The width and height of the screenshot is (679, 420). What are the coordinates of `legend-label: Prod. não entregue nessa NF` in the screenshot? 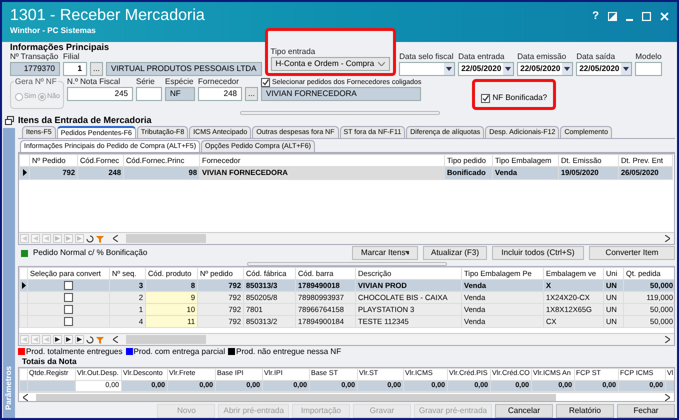 It's located at (289, 352).